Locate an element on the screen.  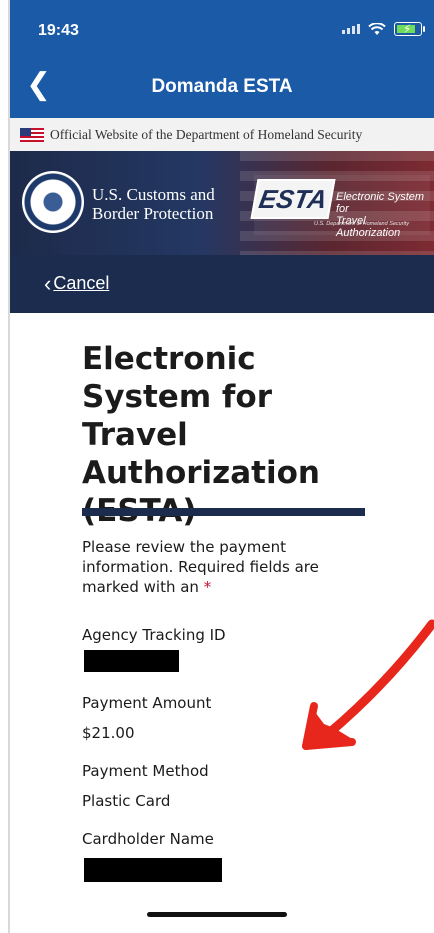
esta-desc-line-2: Travel Authorization is located at coordinates (368, 227).